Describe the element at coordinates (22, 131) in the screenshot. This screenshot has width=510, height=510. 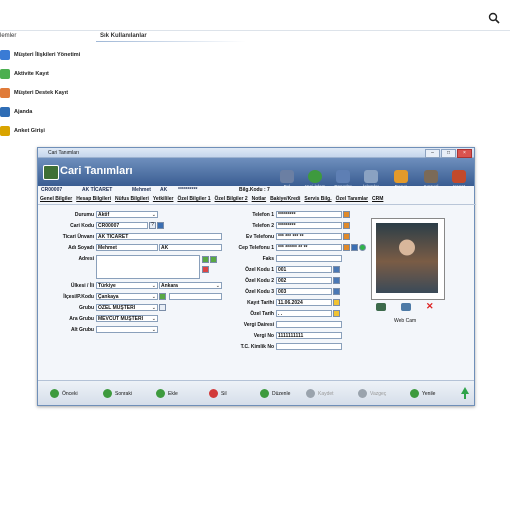
I see `menu-item-survey: Anket Girişi` at that location.